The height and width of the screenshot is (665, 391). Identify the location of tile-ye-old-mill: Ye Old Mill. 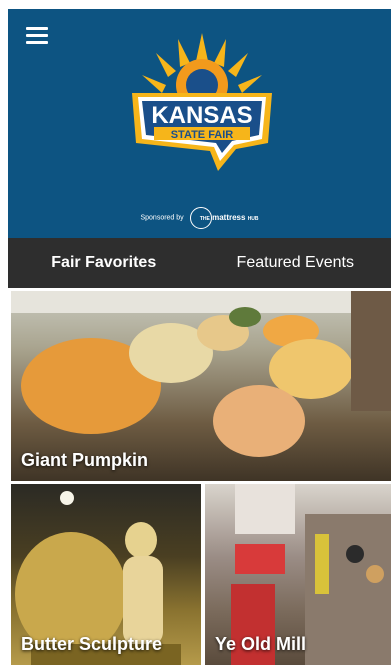
(298, 574).